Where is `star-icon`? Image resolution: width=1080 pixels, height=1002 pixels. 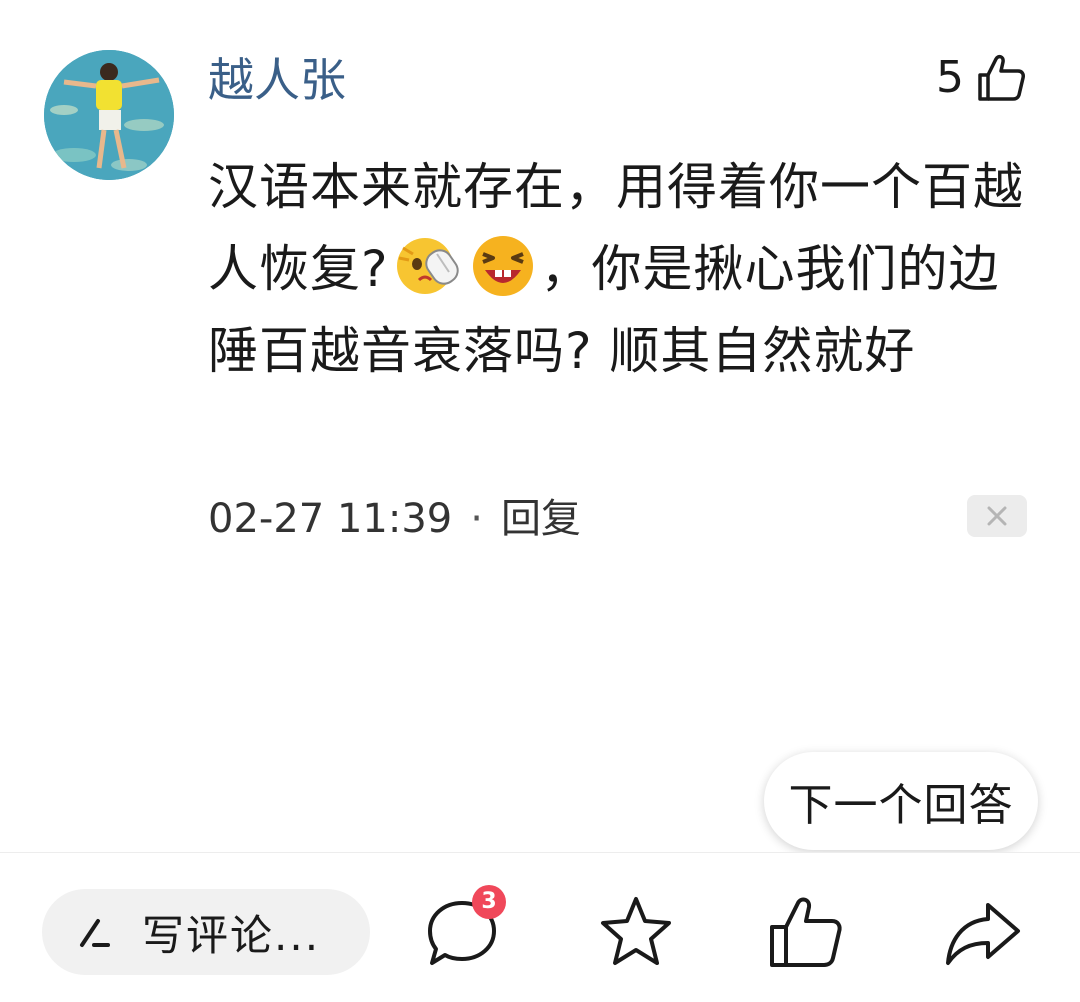 star-icon is located at coordinates (636, 933).